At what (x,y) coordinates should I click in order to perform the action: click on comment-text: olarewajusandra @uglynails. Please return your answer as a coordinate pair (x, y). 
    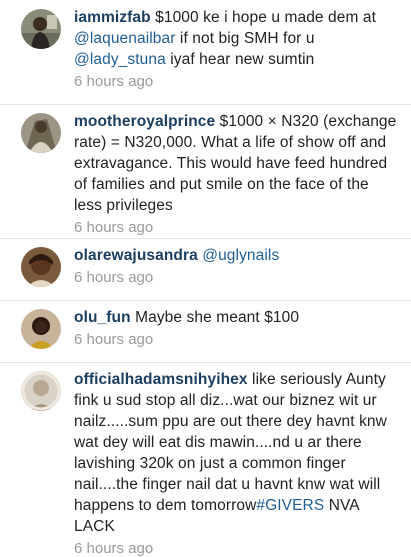
    Looking at the image, I should click on (236, 255).